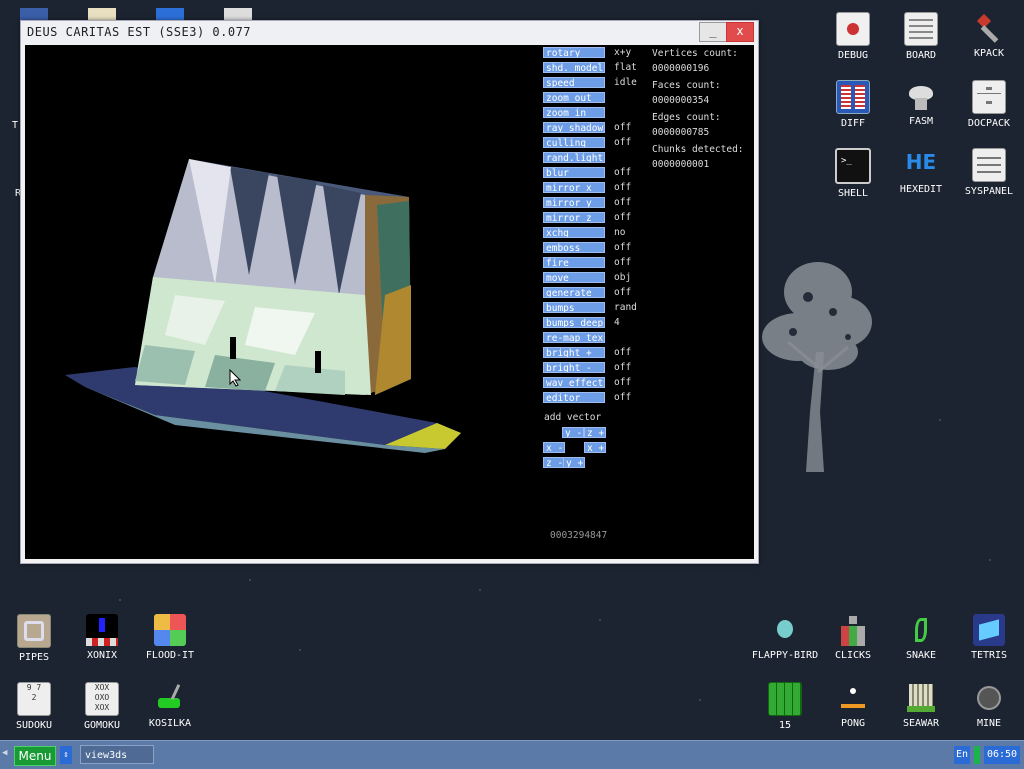 This screenshot has height=769, width=1024. What do you see at coordinates (989, 172) in the screenshot?
I see `desktop-icon-syspanel: SYSPANEL` at bounding box center [989, 172].